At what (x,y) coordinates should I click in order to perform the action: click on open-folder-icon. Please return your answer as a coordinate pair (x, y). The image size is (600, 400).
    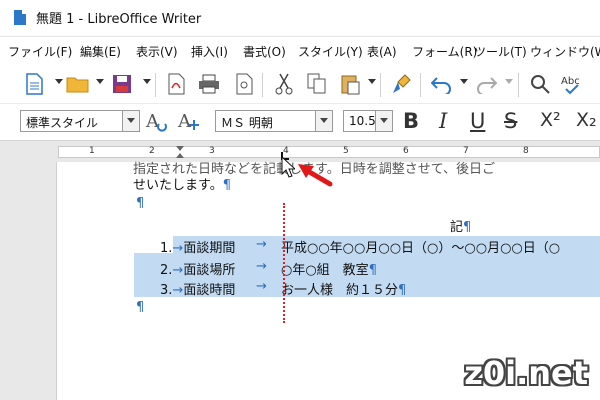
    Looking at the image, I should click on (78, 84).